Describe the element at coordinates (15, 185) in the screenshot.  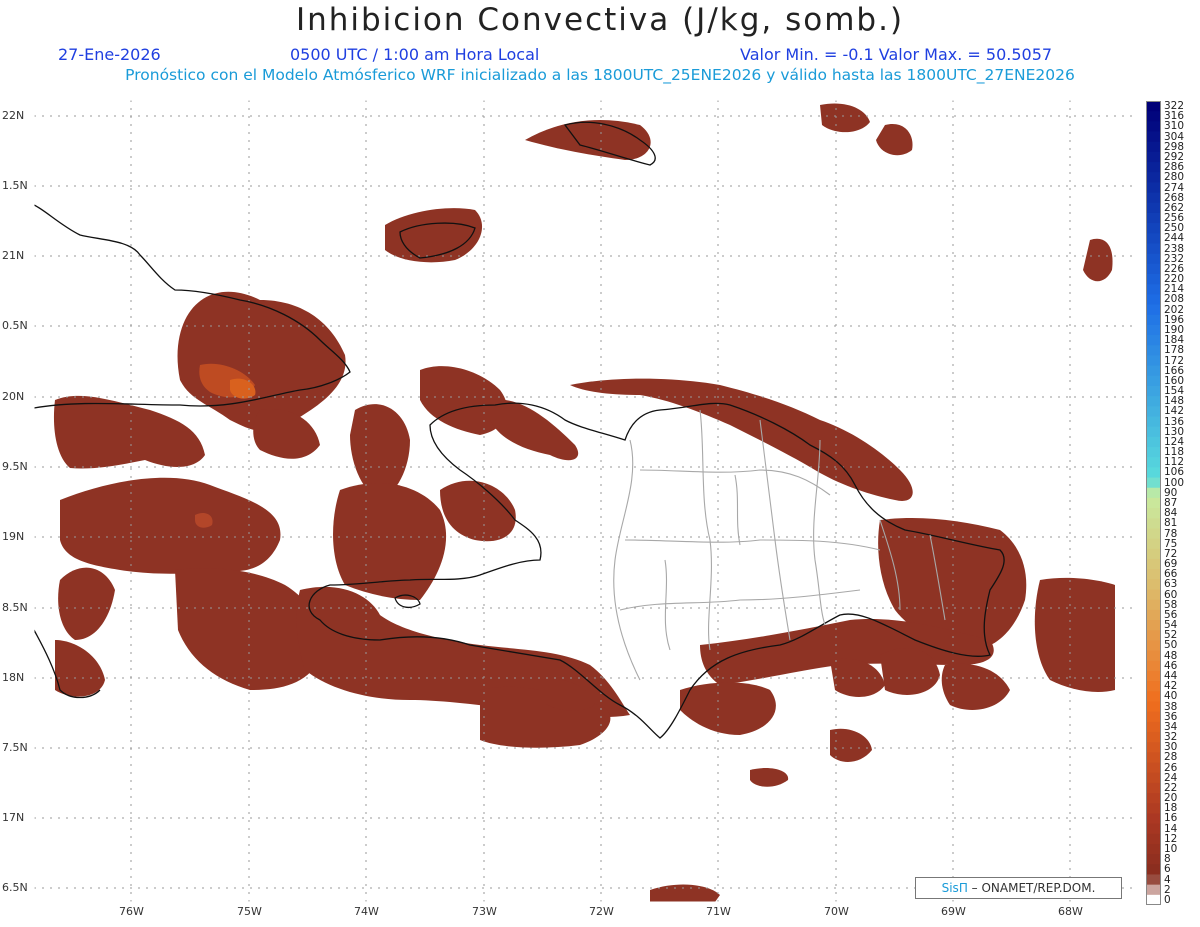
I see `lat-label: 1.5N` at that location.